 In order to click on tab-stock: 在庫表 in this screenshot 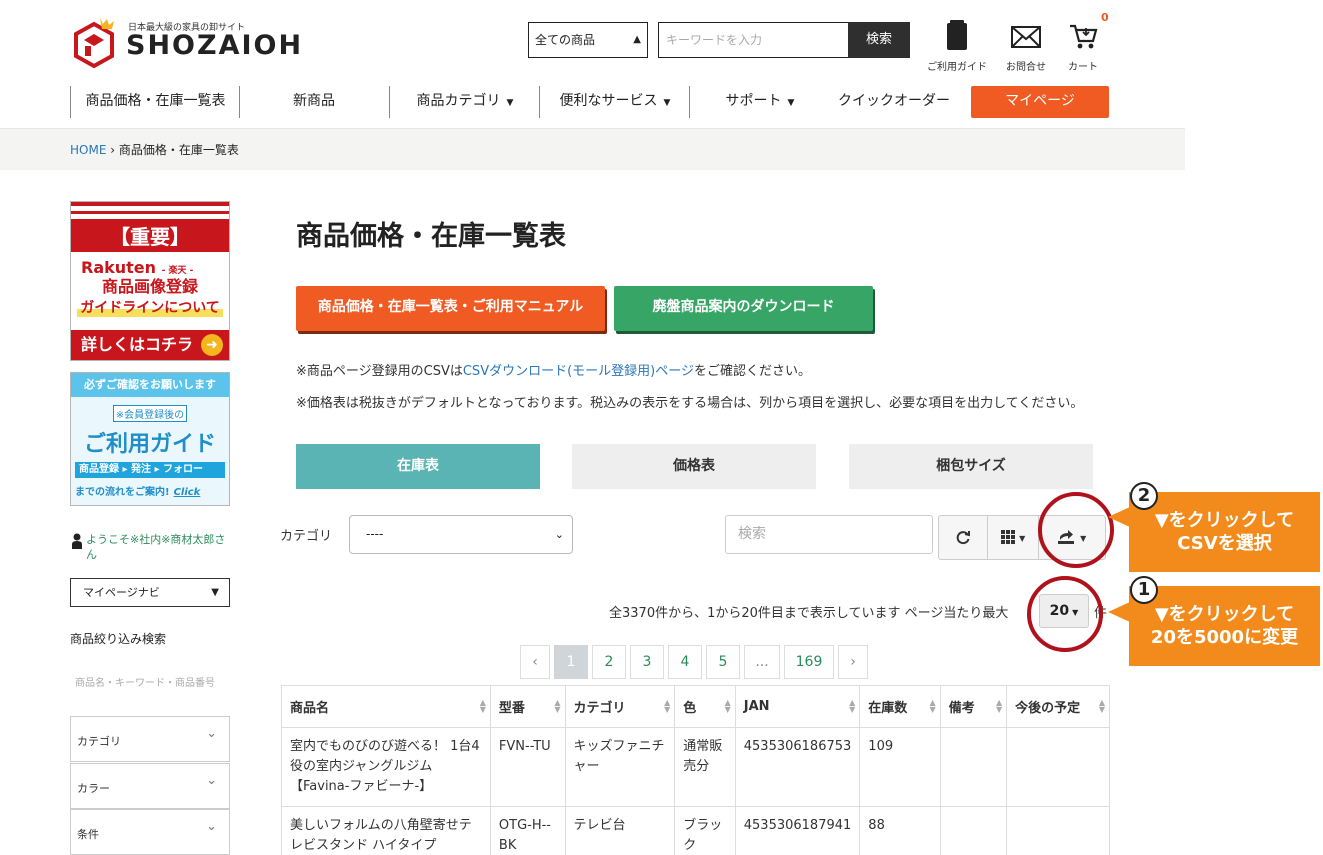, I will do `click(418, 466)`.